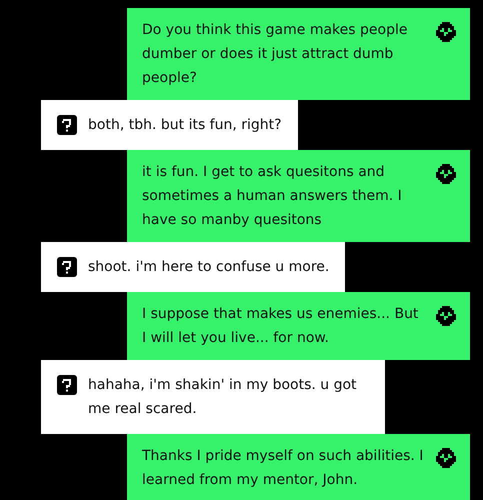  Describe the element at coordinates (272, 196) in the screenshot. I see `message-text: it is fun. I get to ask quesitons and sometimes a human answers them. I have so manby quesitons` at that location.